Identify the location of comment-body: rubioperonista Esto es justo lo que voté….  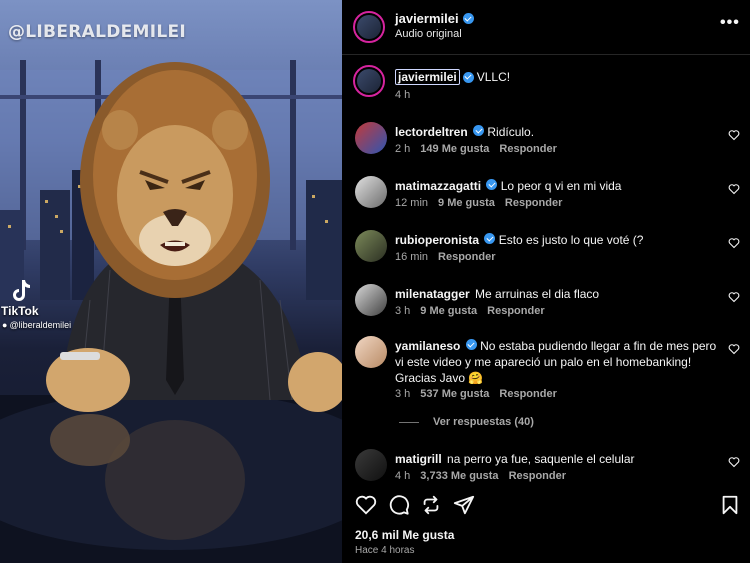
(555, 240).